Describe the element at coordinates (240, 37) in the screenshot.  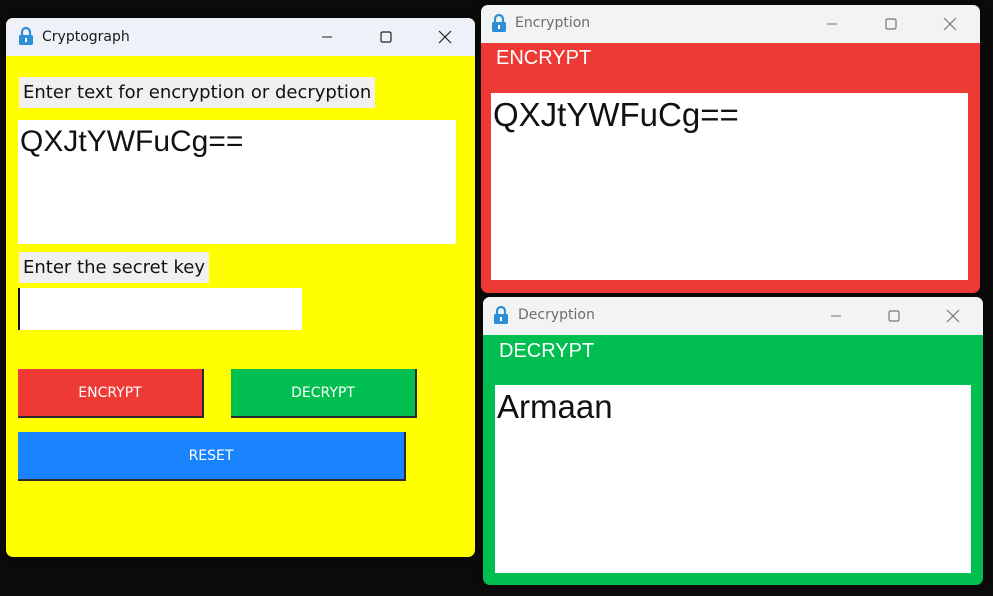
I see `title-bar: Cryptograph` at that location.